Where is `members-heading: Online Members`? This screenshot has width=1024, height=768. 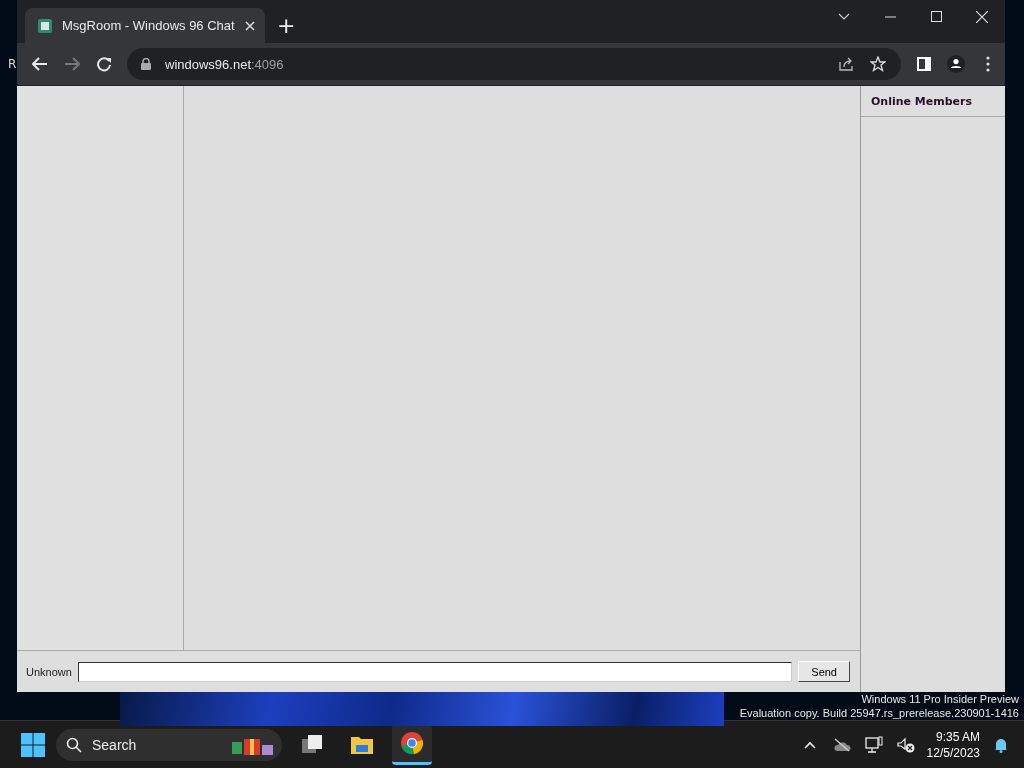
members-heading: Online Members is located at coordinates (933, 101).